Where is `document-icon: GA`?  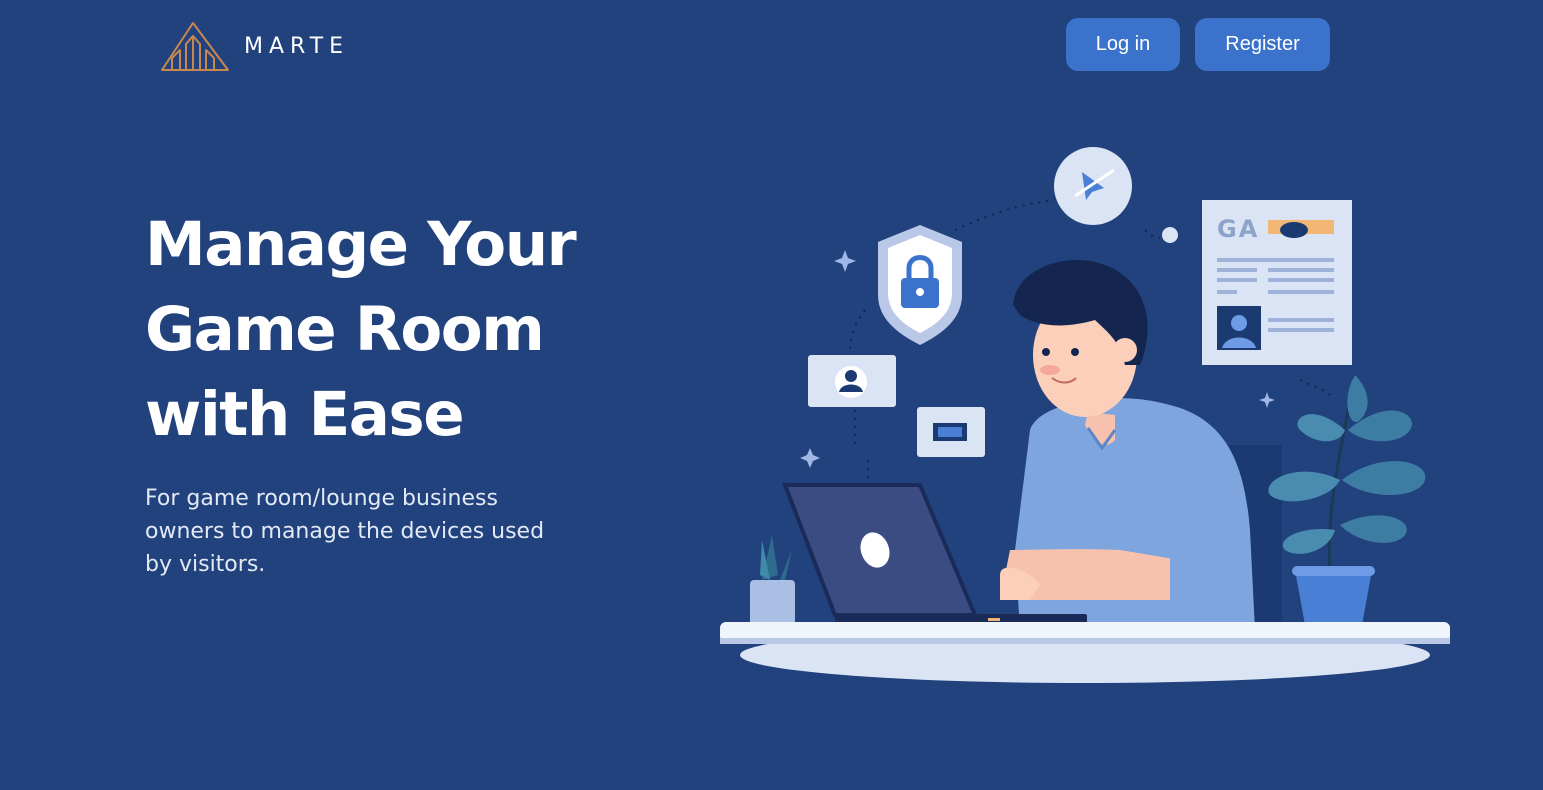
document-icon: GA is located at coordinates (1277, 282).